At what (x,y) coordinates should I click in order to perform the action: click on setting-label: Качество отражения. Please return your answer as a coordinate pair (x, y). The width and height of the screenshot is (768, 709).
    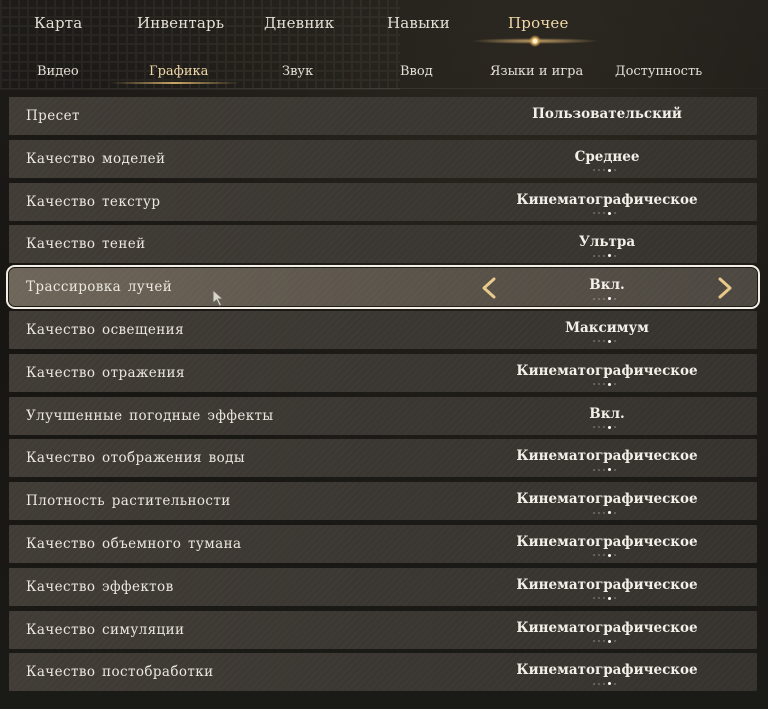
    Looking at the image, I should click on (105, 372).